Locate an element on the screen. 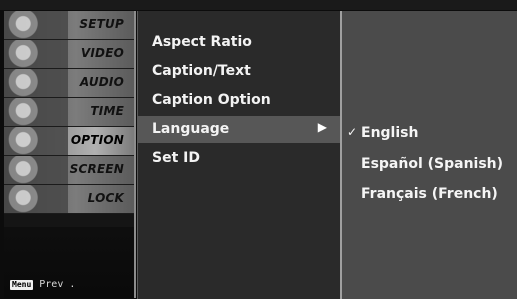 This screenshot has width=517, height=299. option-item-aspect-ratio: Aspect Ratio is located at coordinates (239, 42).